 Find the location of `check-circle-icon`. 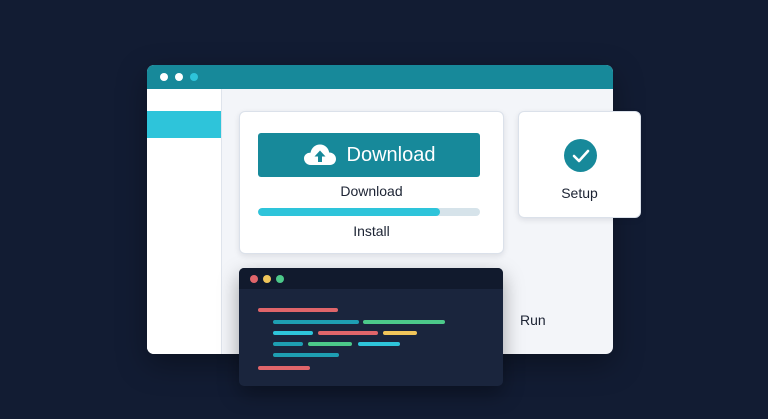

check-circle-icon is located at coordinates (580, 155).